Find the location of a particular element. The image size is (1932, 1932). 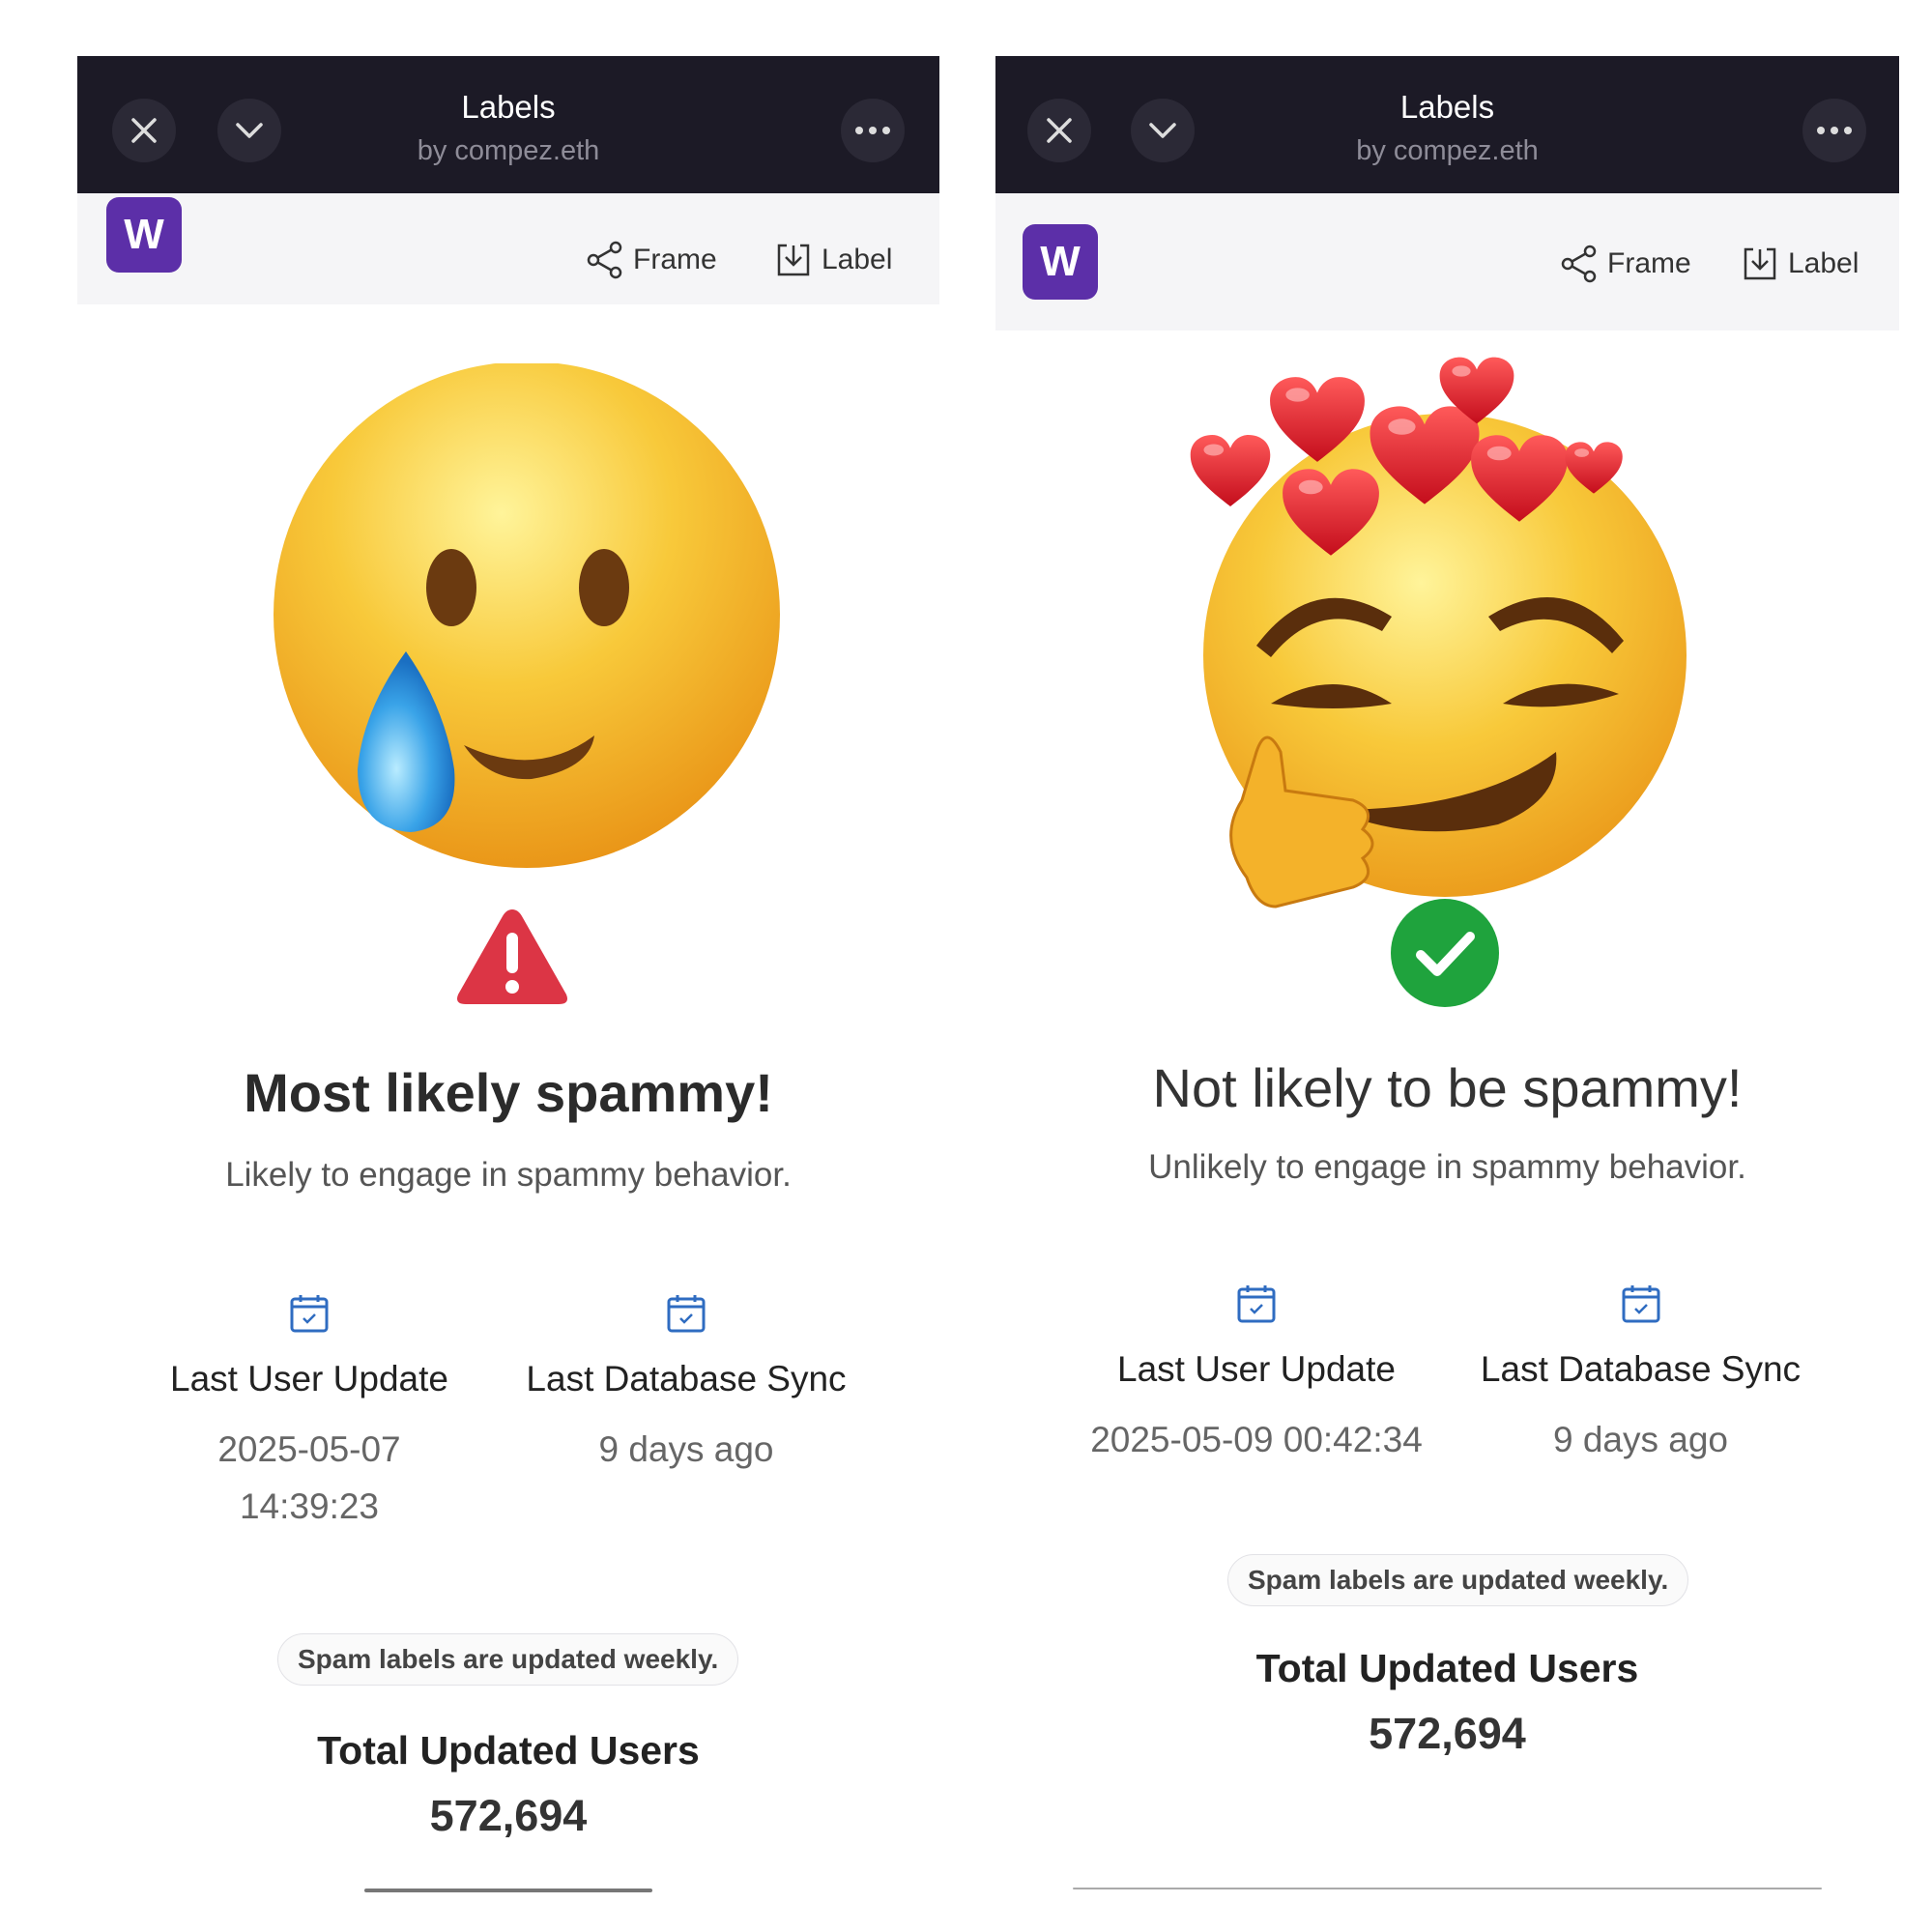

action-bar: W Frame Label is located at coordinates (508, 248).